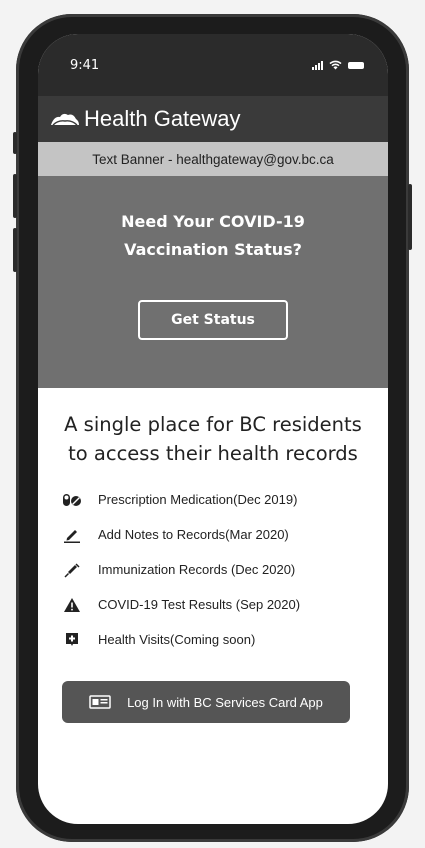 Image resolution: width=425 pixels, height=848 pixels. Describe the element at coordinates (85, 65) in the screenshot. I see `status-time: 9:41` at that location.